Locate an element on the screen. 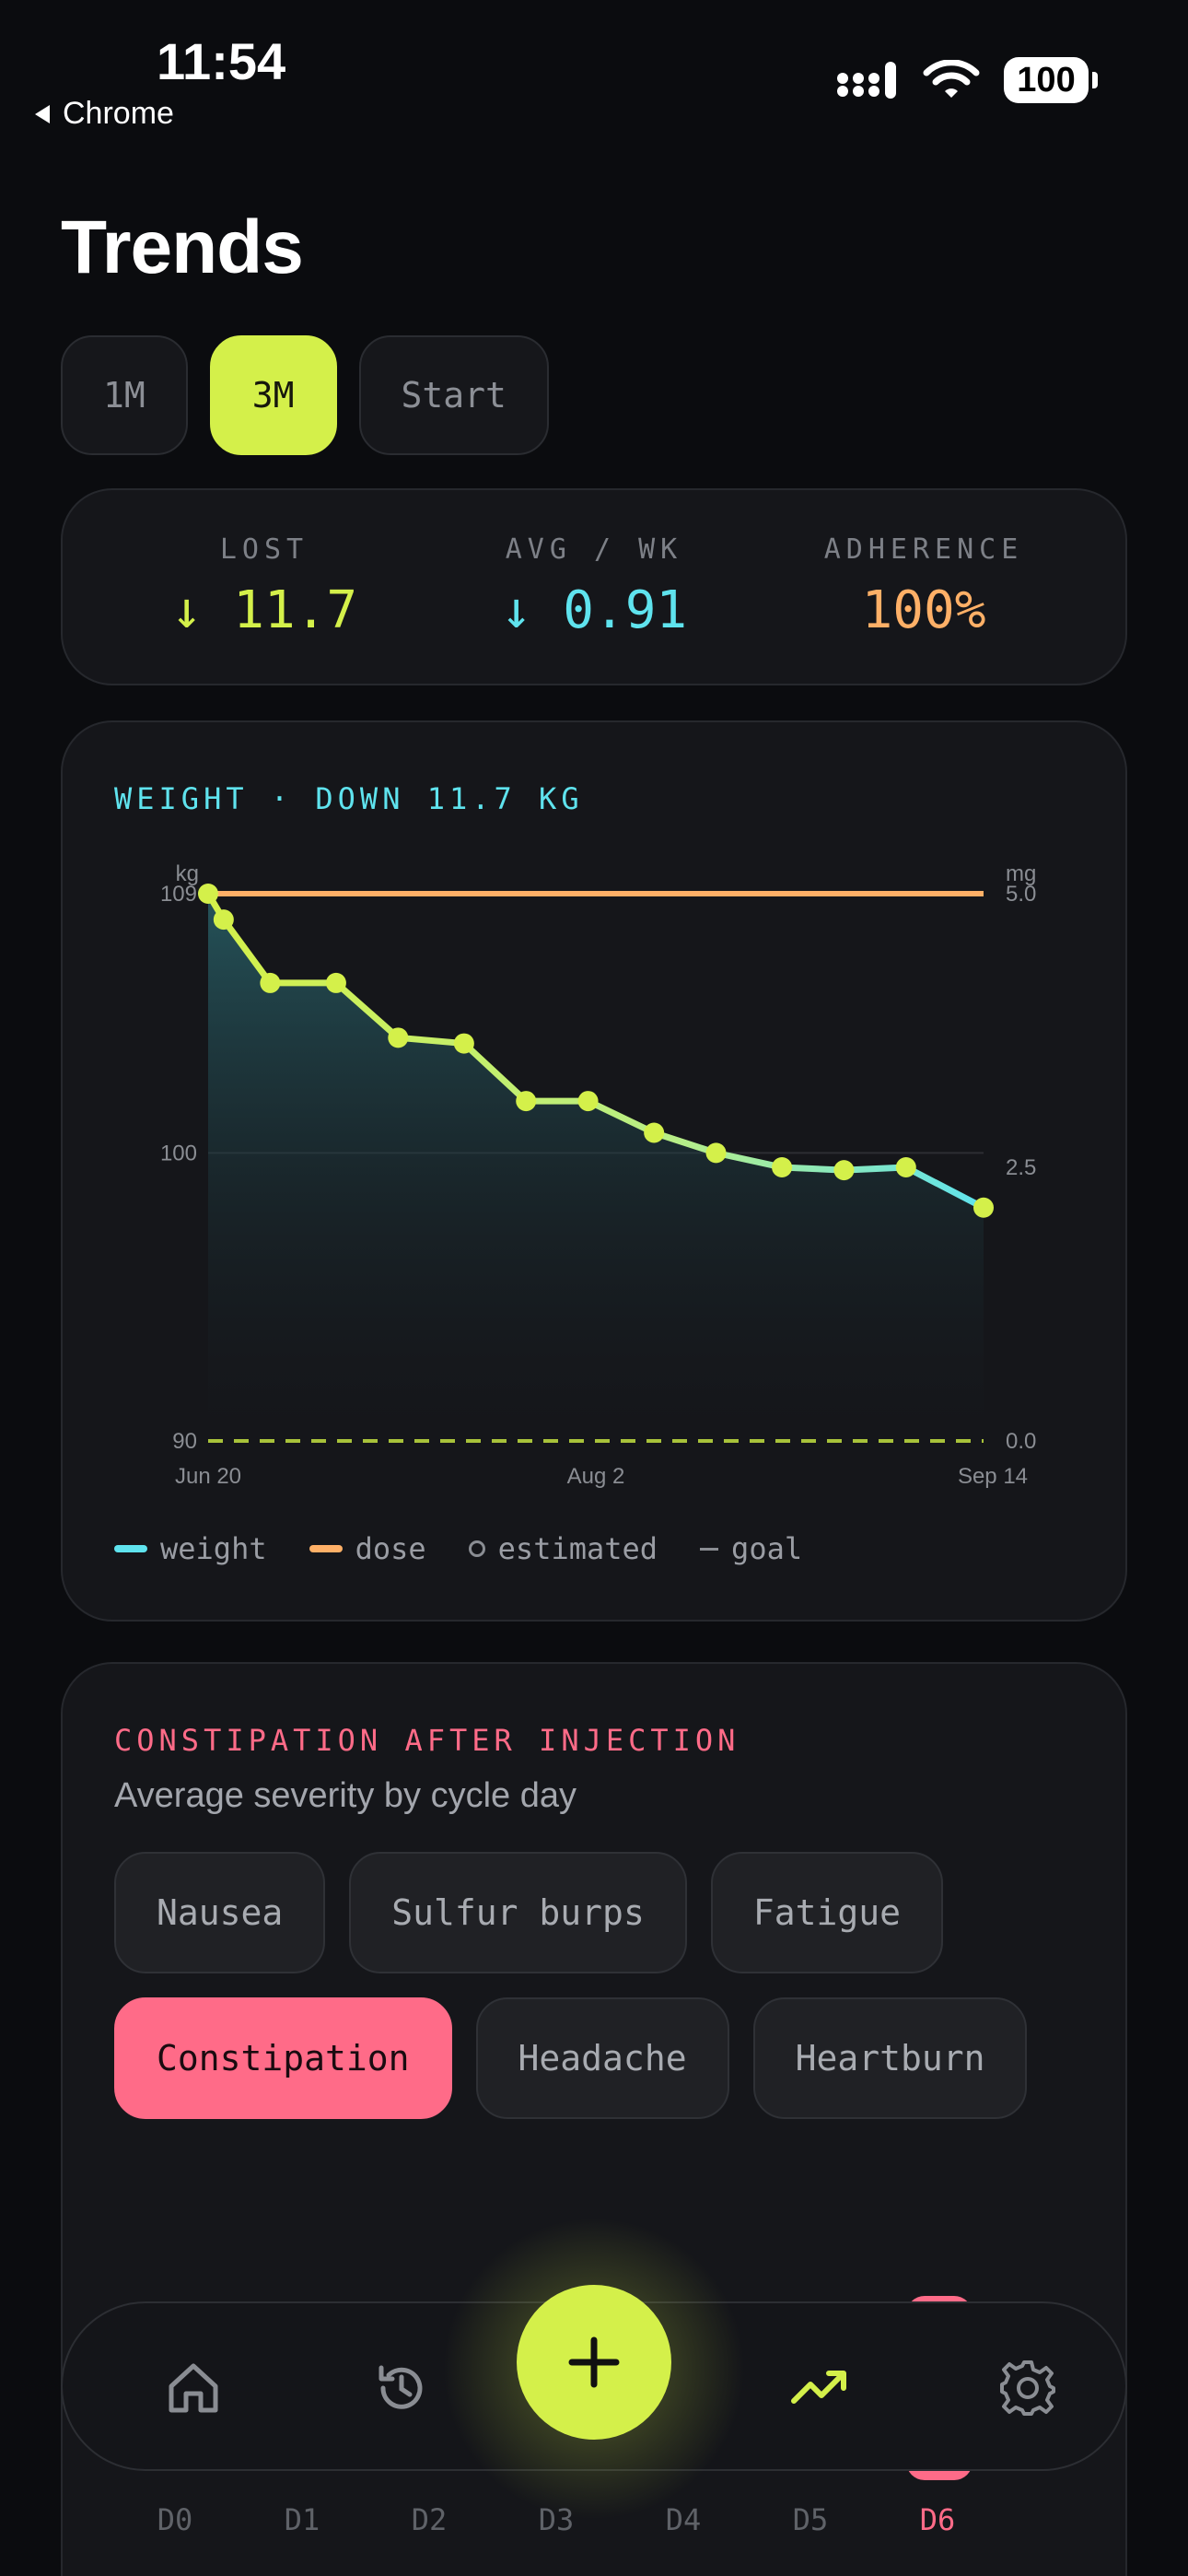 This screenshot has width=1188, height=2576. stat-lost: LOST ↓ 11.7 is located at coordinates (264, 586).